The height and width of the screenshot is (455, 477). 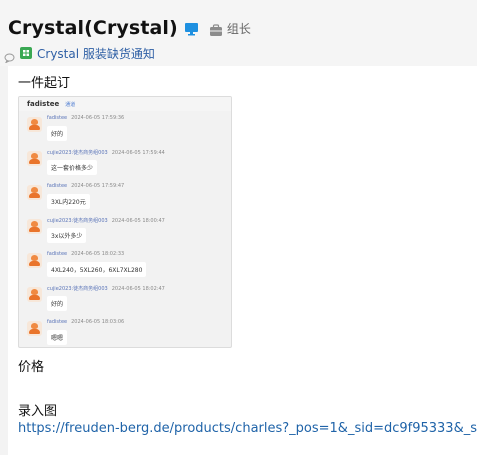 I want to click on screenshot-message-meta: cujie2023:徒杰商务组003 2024-06-05 18:02:47, so click(x=106, y=289).